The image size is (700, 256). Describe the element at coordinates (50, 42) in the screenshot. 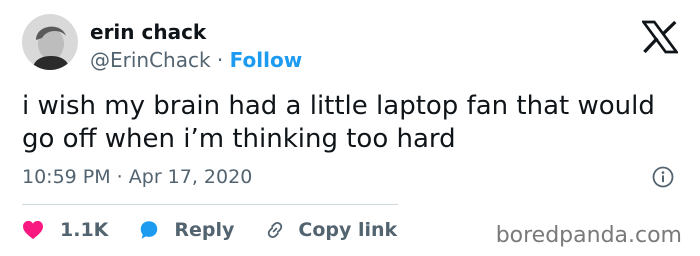

I see `avatar` at that location.